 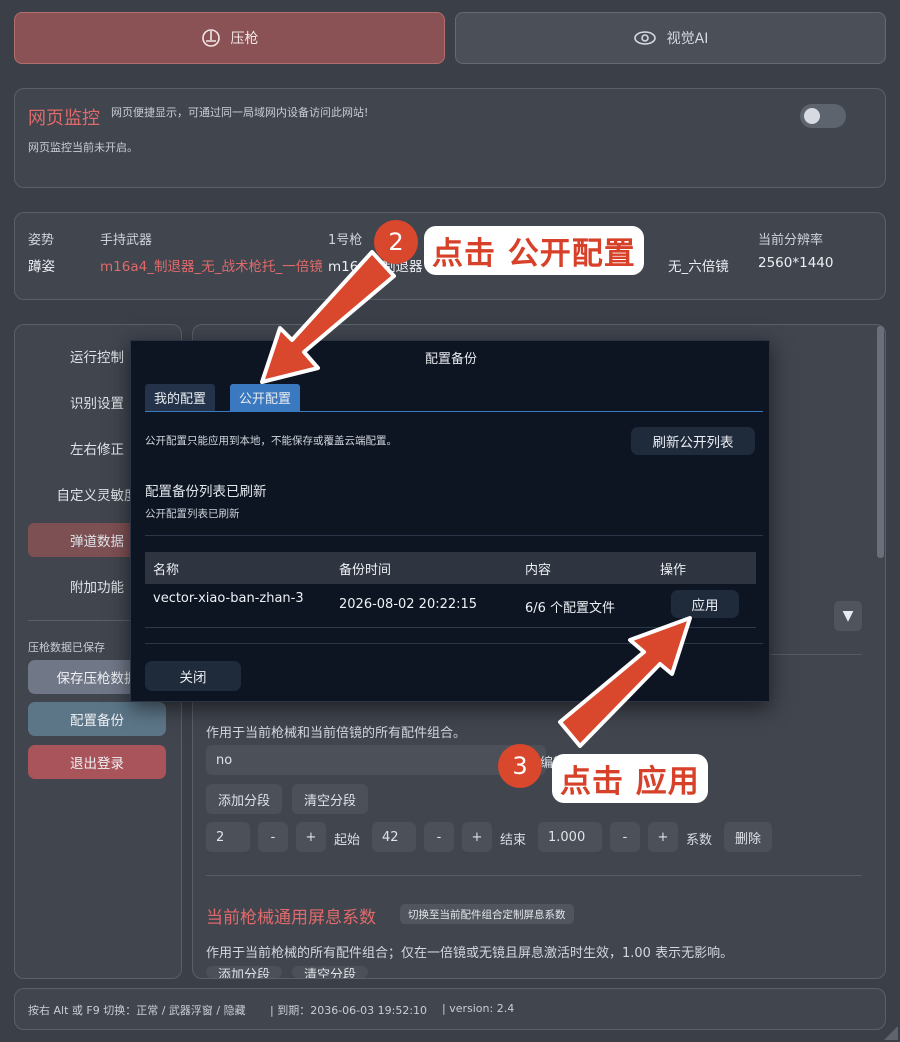 I want to click on step3-callout: 点击 应用, so click(x=630, y=778).